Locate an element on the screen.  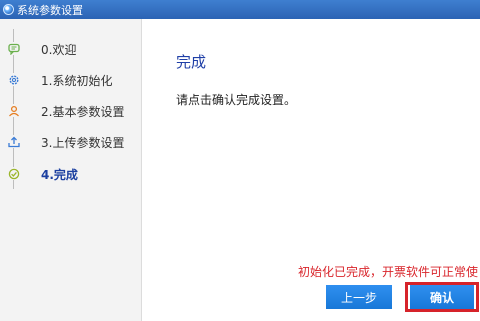
completion-notice: 初始化已完成，开票软件可正常使 is located at coordinates (388, 272).